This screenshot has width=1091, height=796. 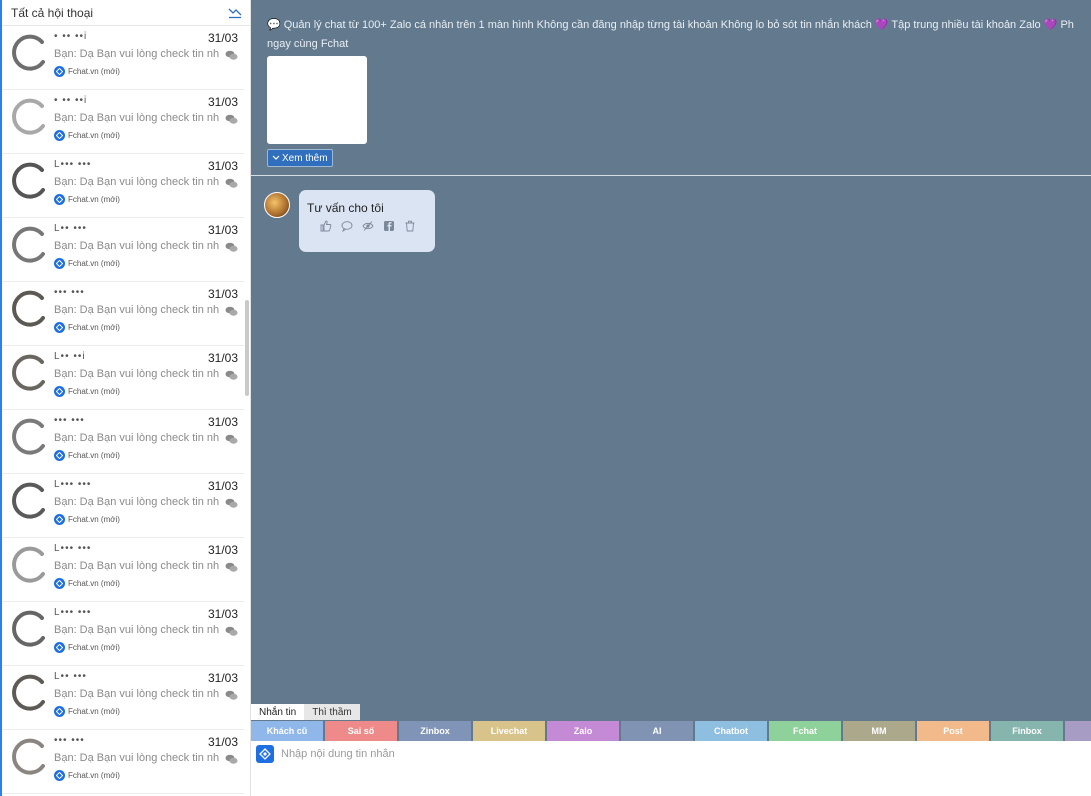 I want to click on tag-button: Zalo, so click(x=583, y=731).